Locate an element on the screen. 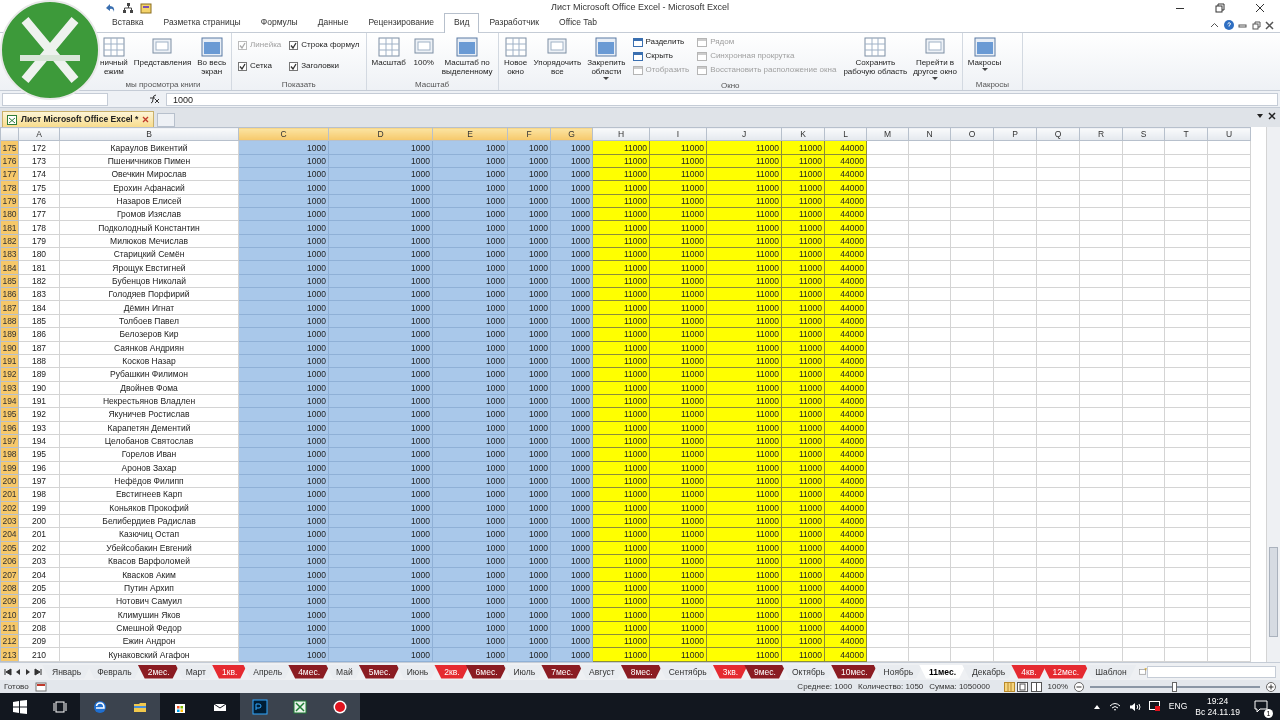 Image resolution: width=1280 pixels, height=720 pixels. table-cell: 185 is located at coordinates (39, 321).